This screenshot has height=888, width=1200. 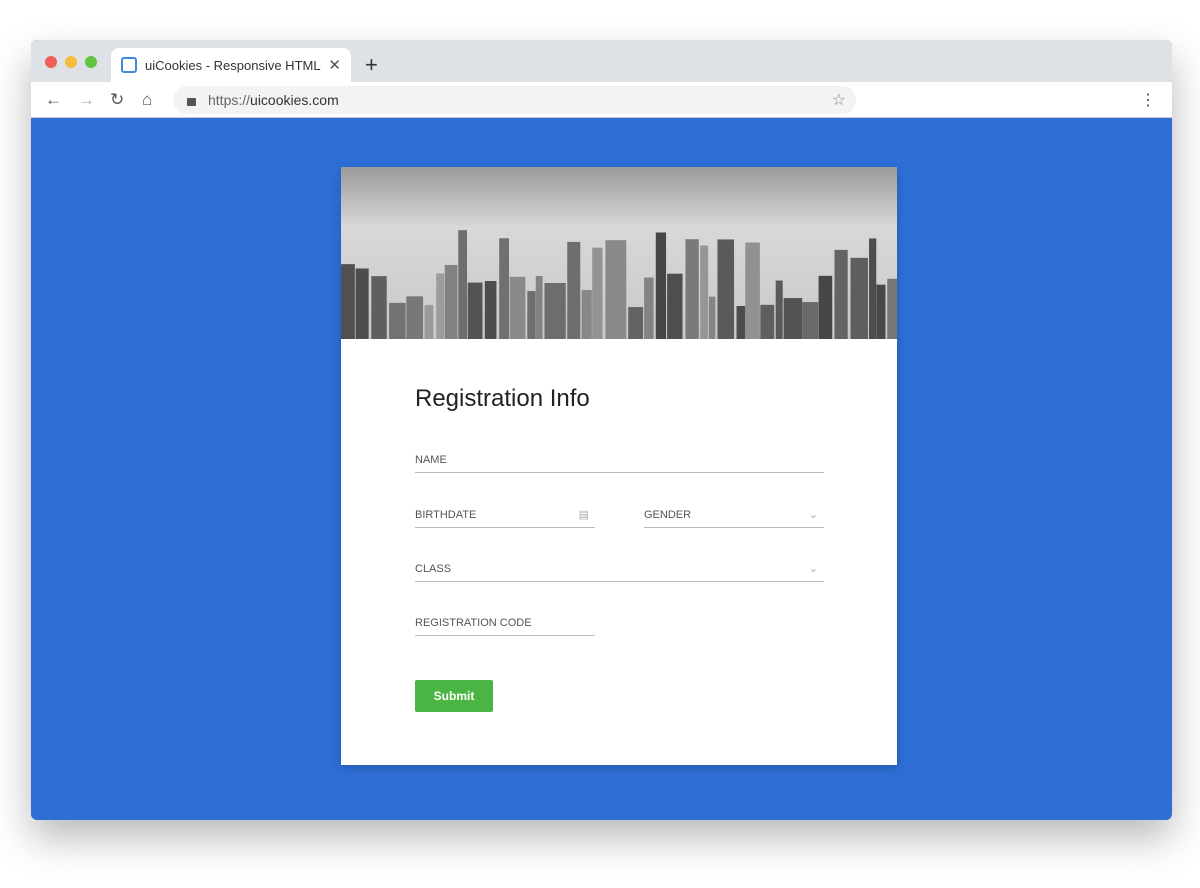 I want to click on url-prefix: https://, so click(x=229, y=100).